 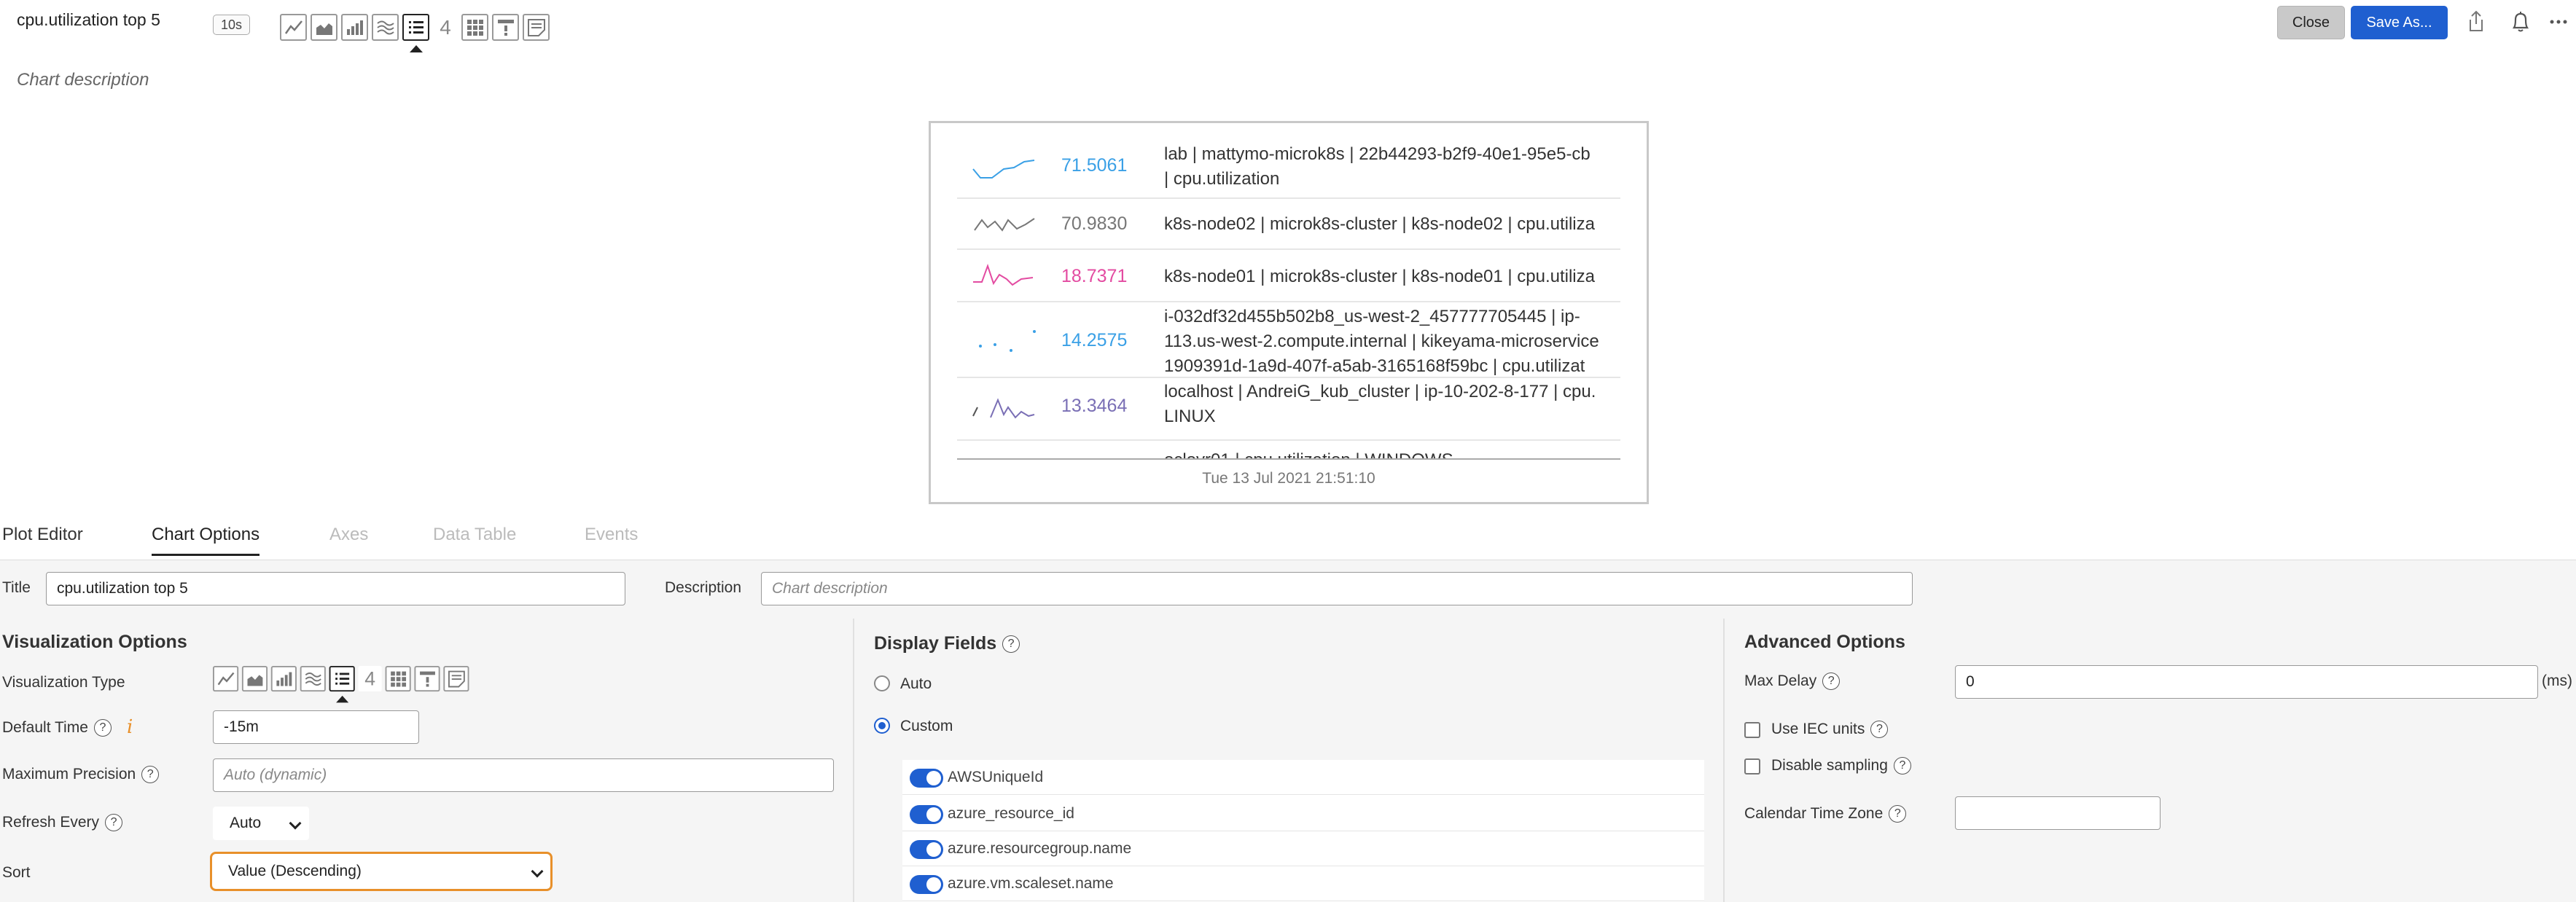 I want to click on field-name: AWSUniqueId, so click(x=996, y=777).